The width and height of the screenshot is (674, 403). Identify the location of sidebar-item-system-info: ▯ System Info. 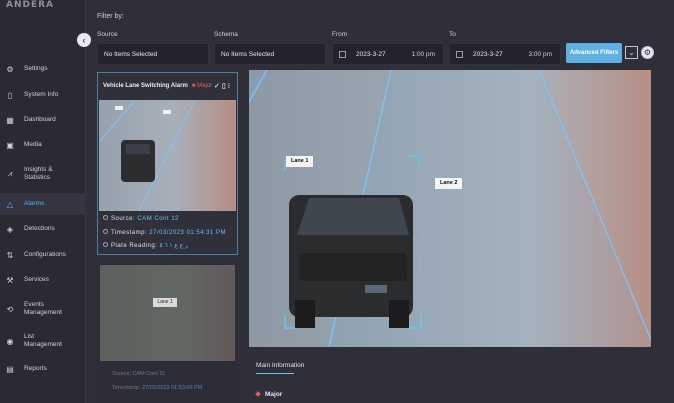
(43, 95).